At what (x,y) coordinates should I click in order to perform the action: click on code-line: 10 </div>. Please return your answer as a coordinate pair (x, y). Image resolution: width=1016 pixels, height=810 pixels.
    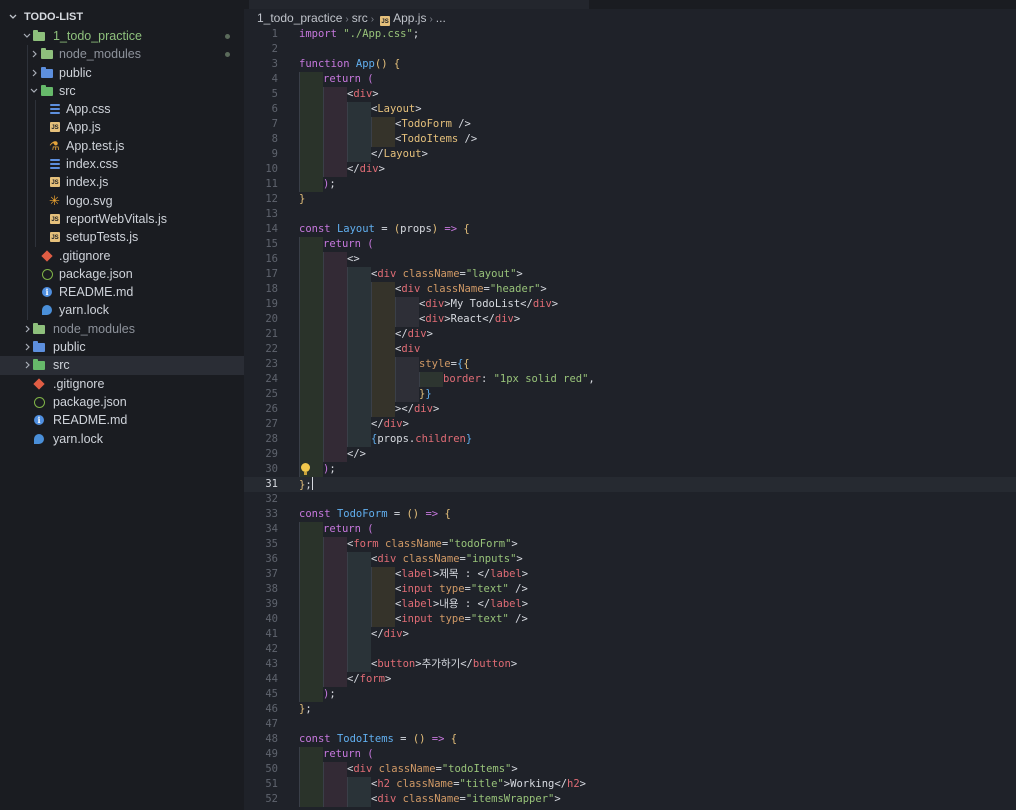
    Looking at the image, I should click on (630, 169).